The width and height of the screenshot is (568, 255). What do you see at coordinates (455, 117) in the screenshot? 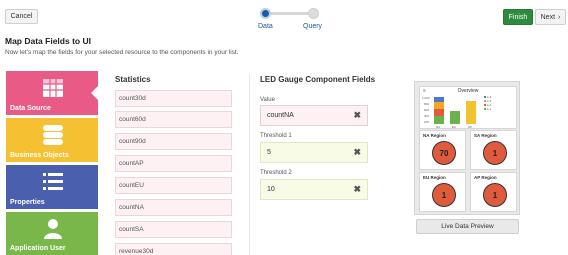
I see `bar-eu` at bounding box center [455, 117].